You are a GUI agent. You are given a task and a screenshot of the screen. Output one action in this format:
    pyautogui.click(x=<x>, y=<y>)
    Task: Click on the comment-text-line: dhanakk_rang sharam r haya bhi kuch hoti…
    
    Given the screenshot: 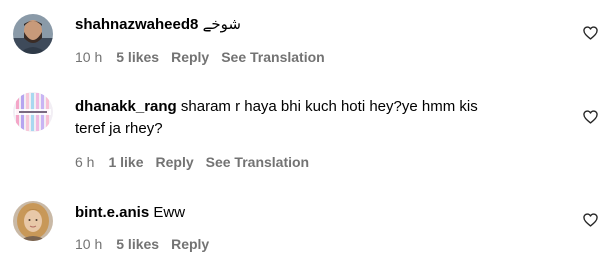 What is the action you would take?
    pyautogui.click(x=310, y=118)
    